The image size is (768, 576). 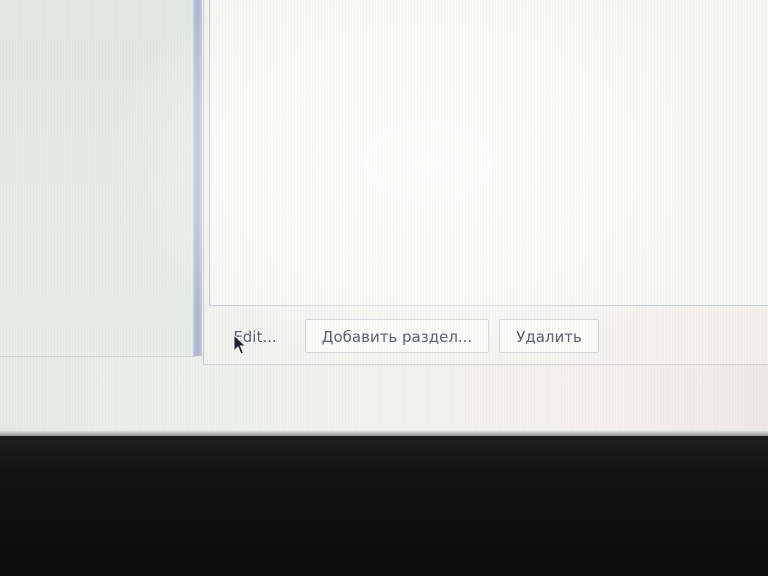 What do you see at coordinates (240, 344) in the screenshot?
I see `mouse-cursor-icon` at bounding box center [240, 344].